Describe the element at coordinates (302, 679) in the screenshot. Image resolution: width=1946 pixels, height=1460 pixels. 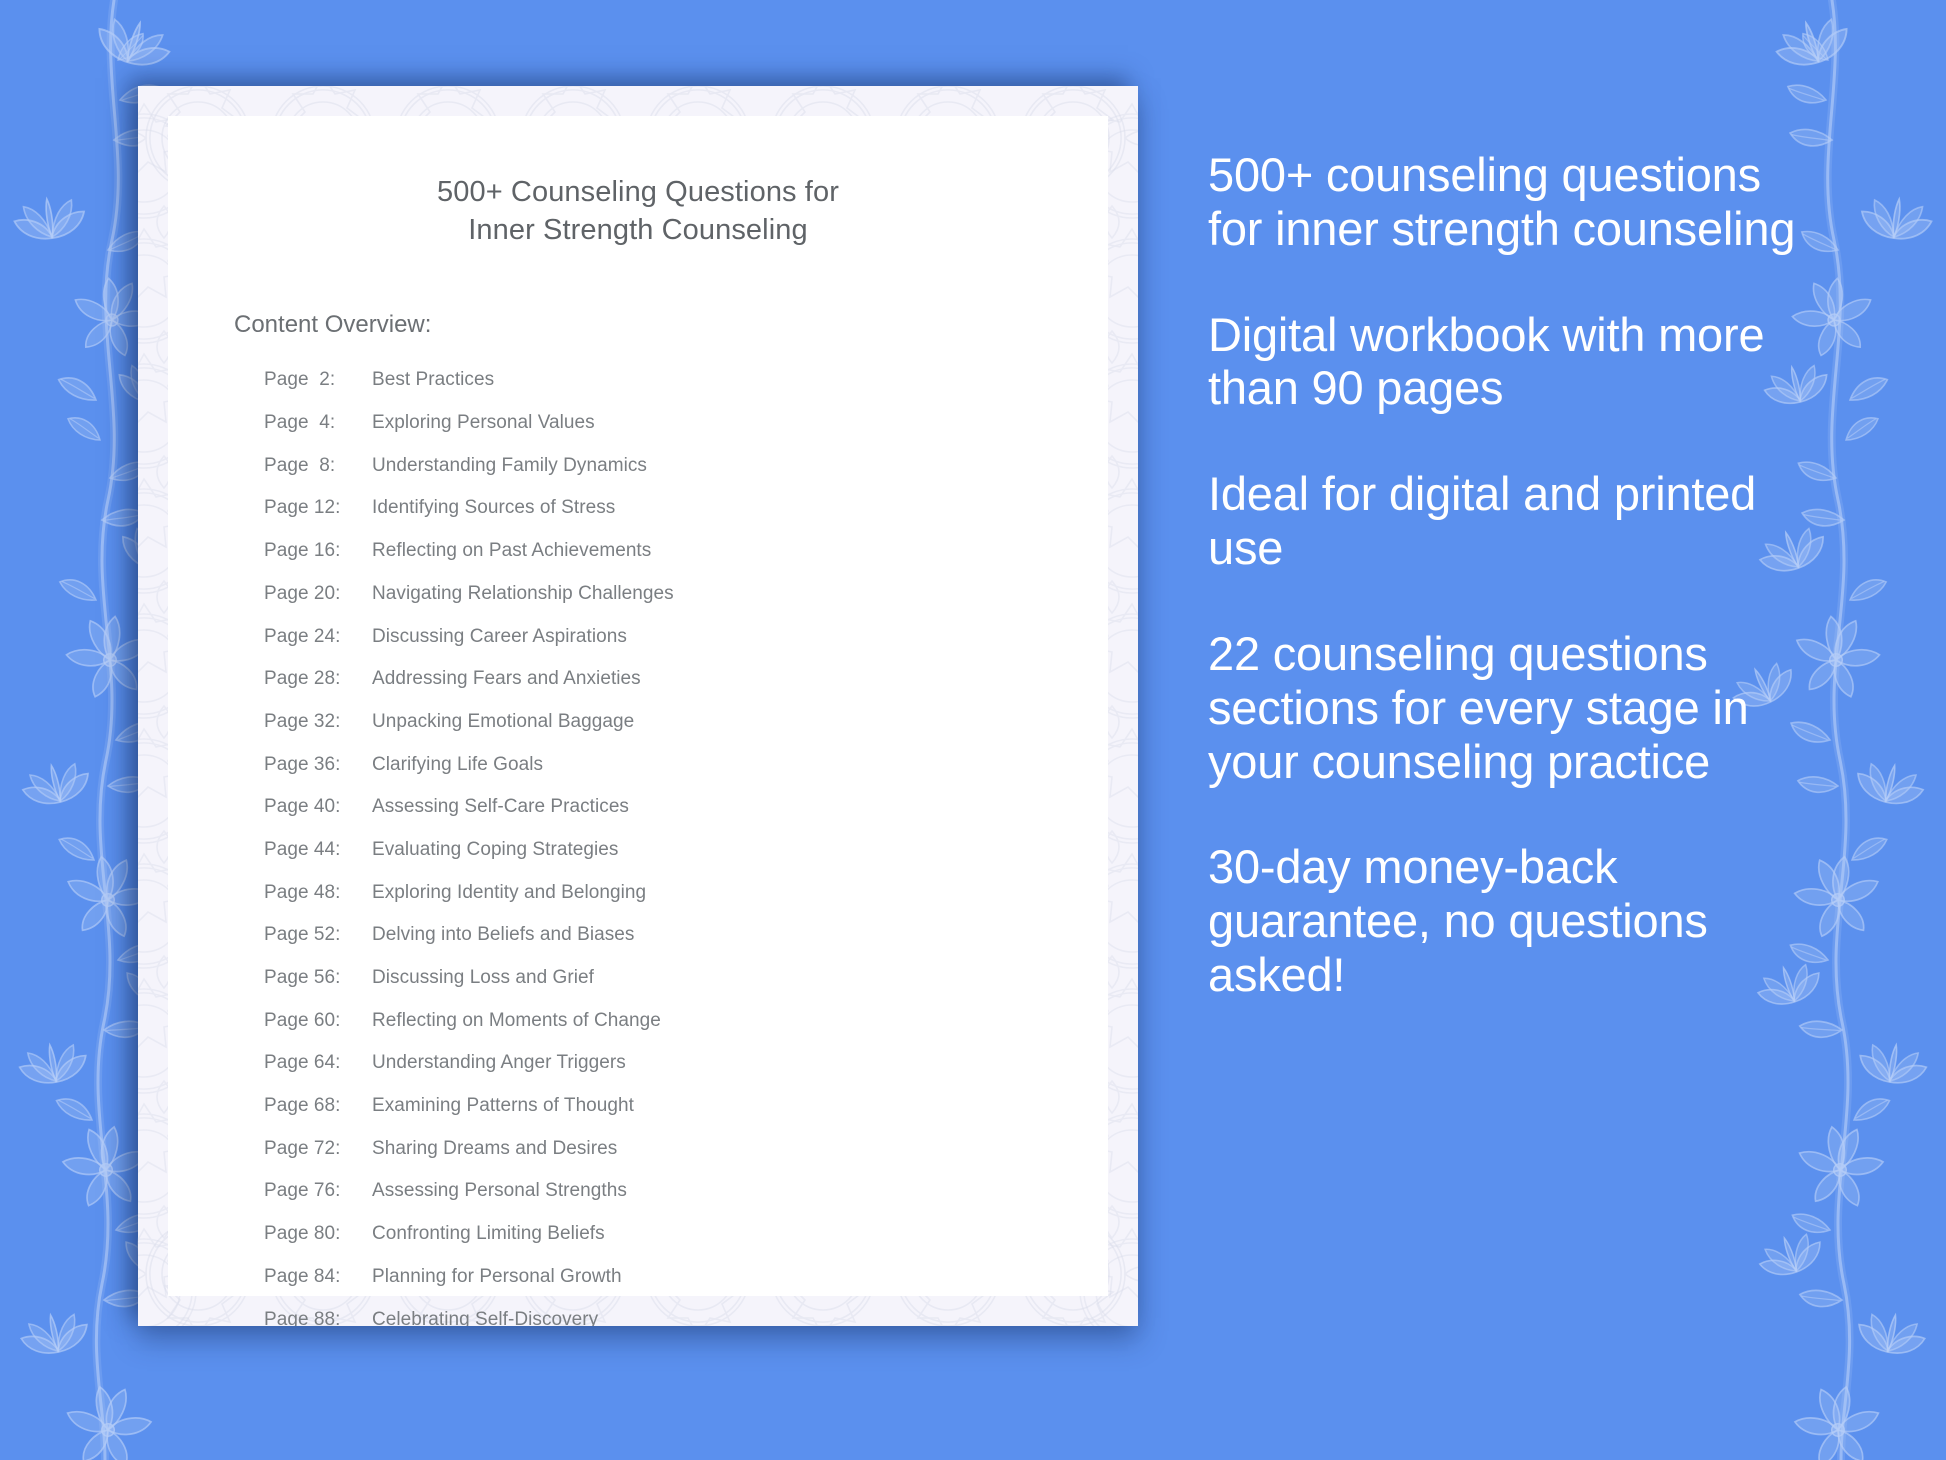
I see `toc-entry-page: Page 28:` at that location.